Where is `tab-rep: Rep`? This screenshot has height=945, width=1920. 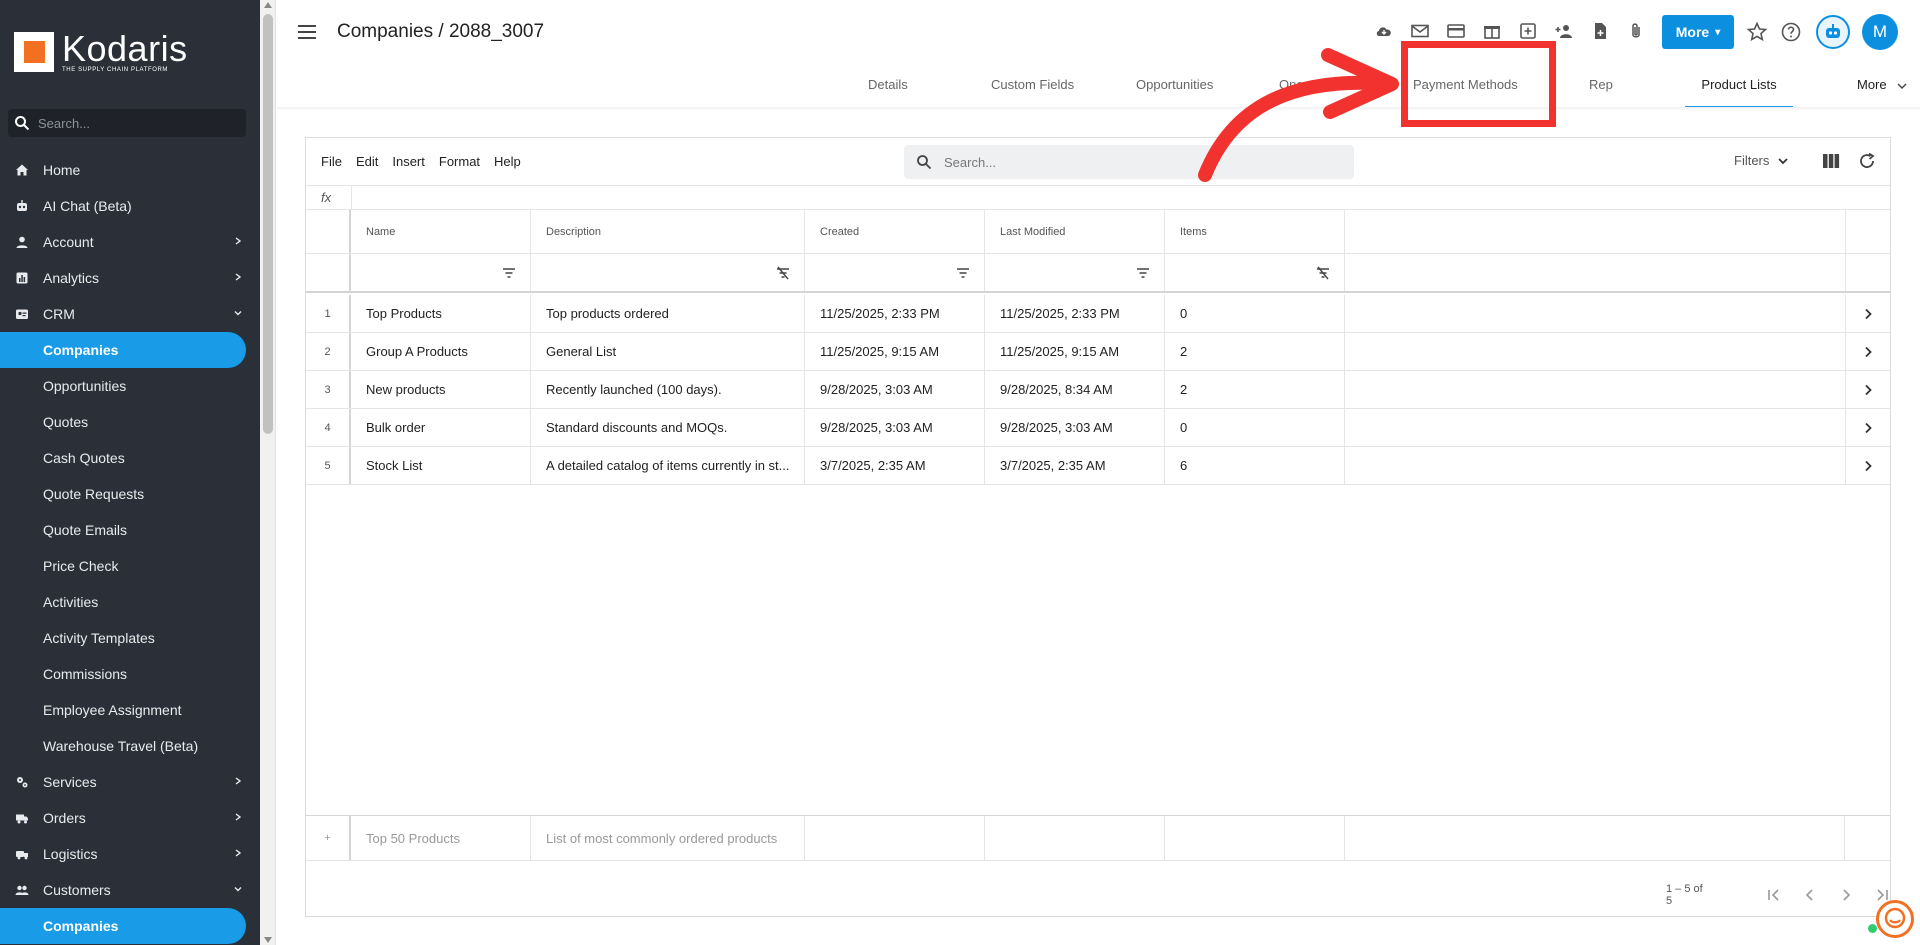
tab-rep: Rep is located at coordinates (1601, 89).